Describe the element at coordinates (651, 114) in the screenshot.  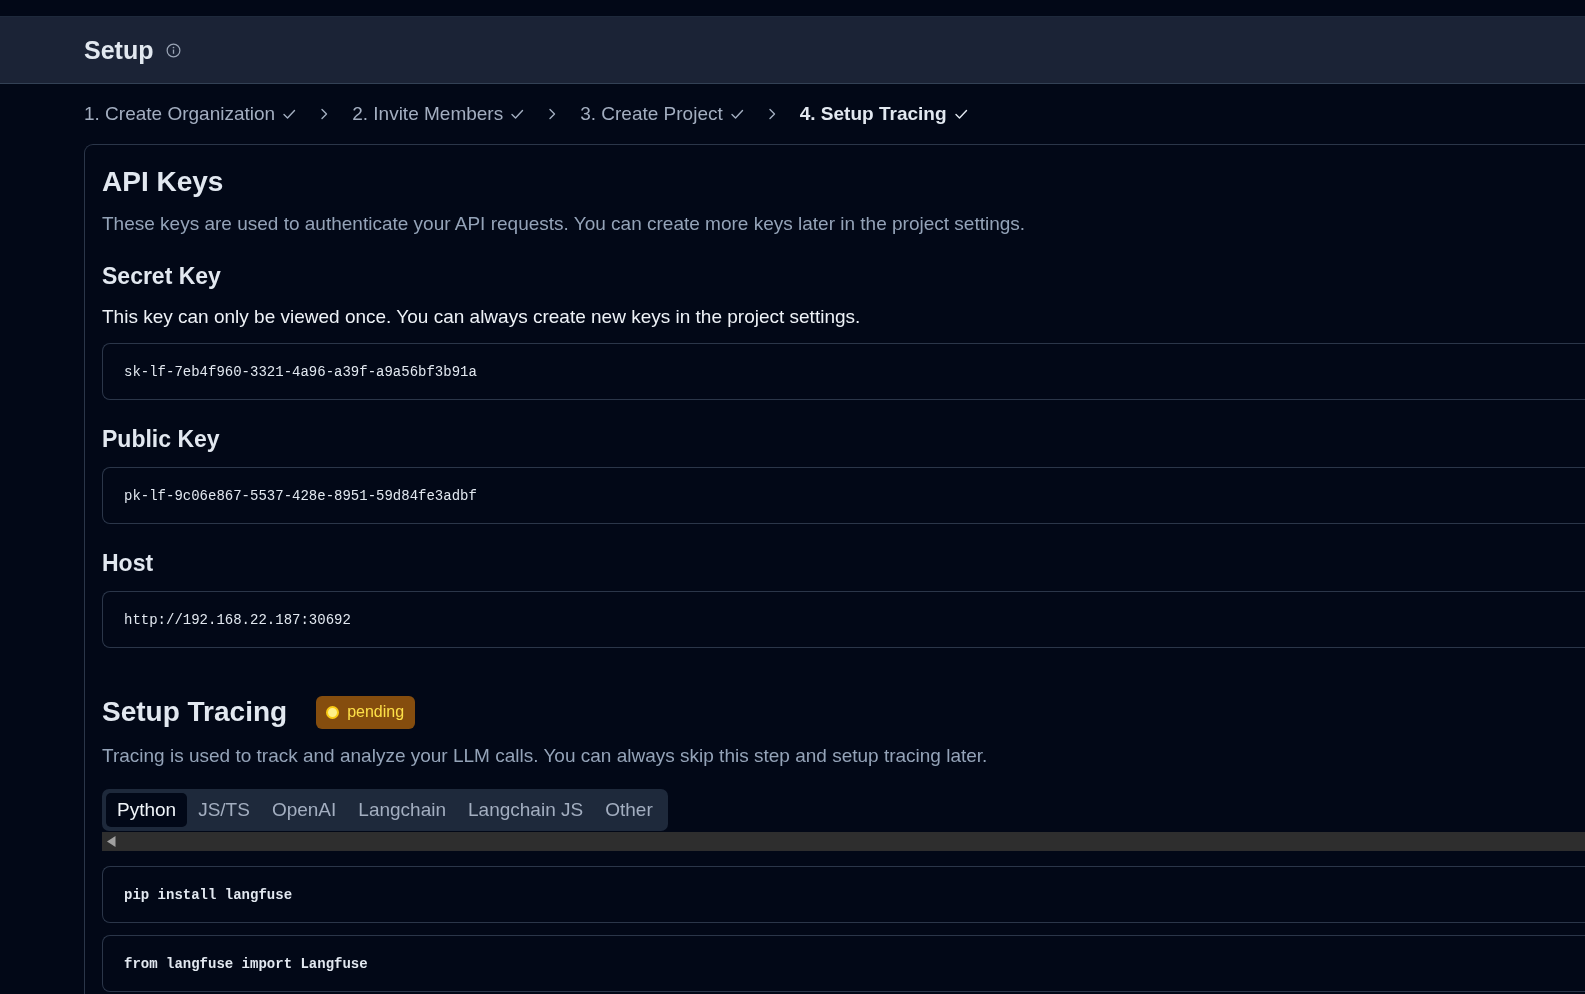
I see `step-label: 3. Create Project` at that location.